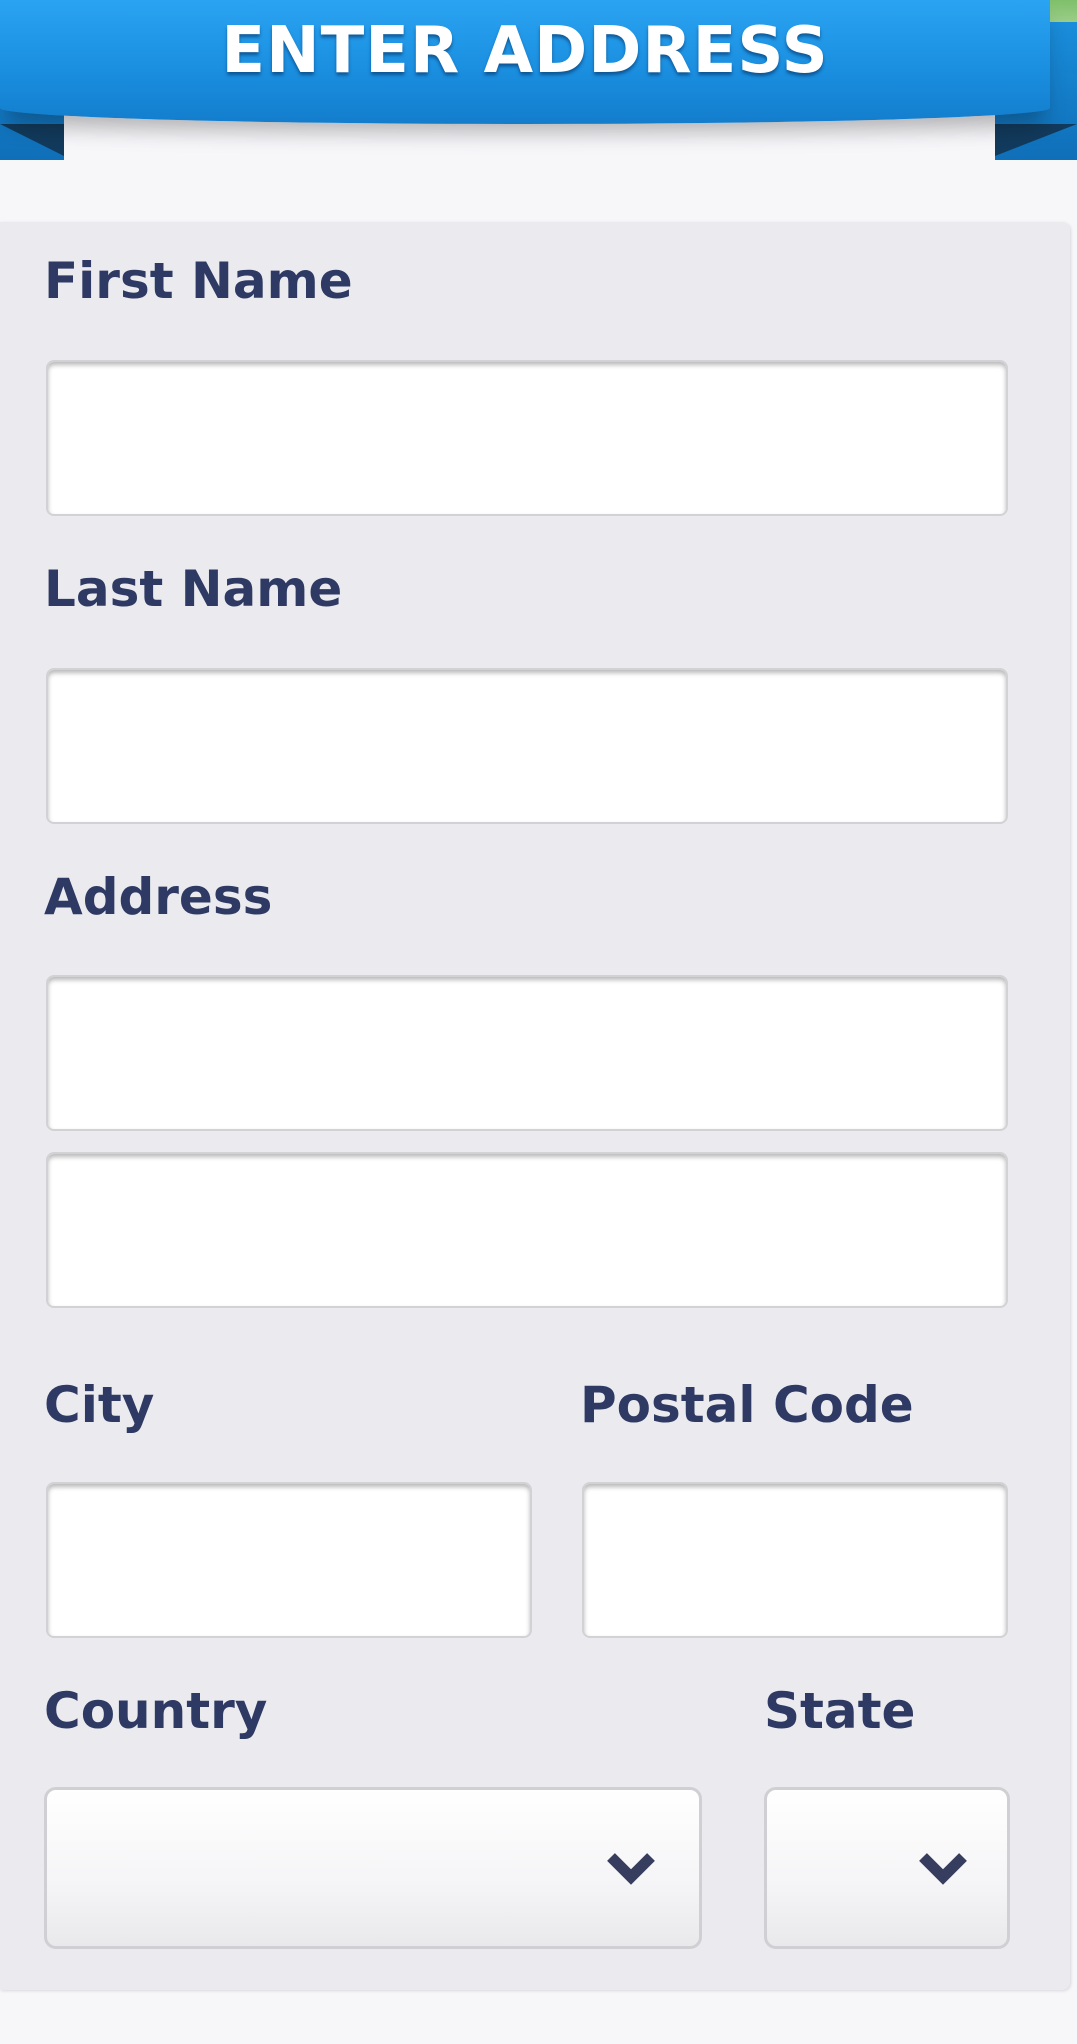 The image size is (1077, 2044). What do you see at coordinates (156, 1711) in the screenshot?
I see `country-label: Country` at bounding box center [156, 1711].